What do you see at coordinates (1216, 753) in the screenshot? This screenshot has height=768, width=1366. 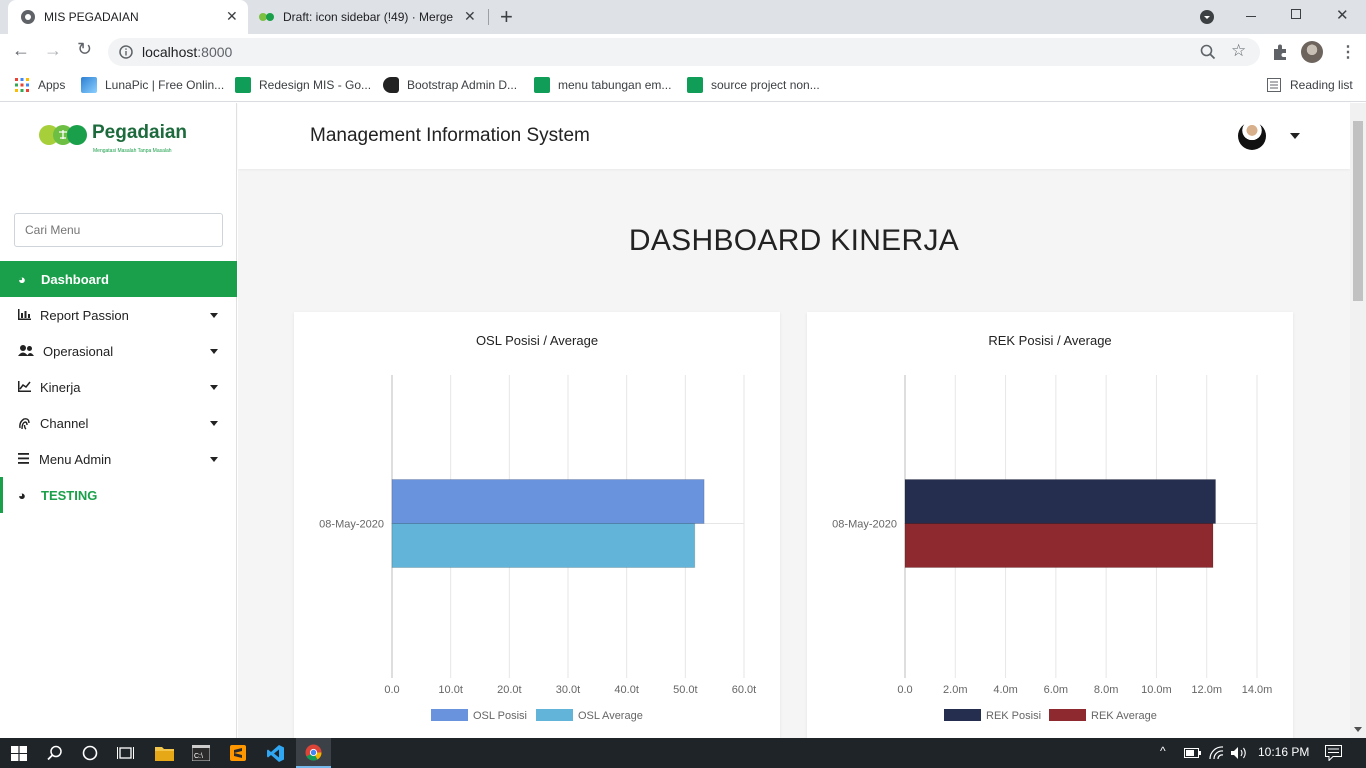 I see `wifi-icon` at bounding box center [1216, 753].